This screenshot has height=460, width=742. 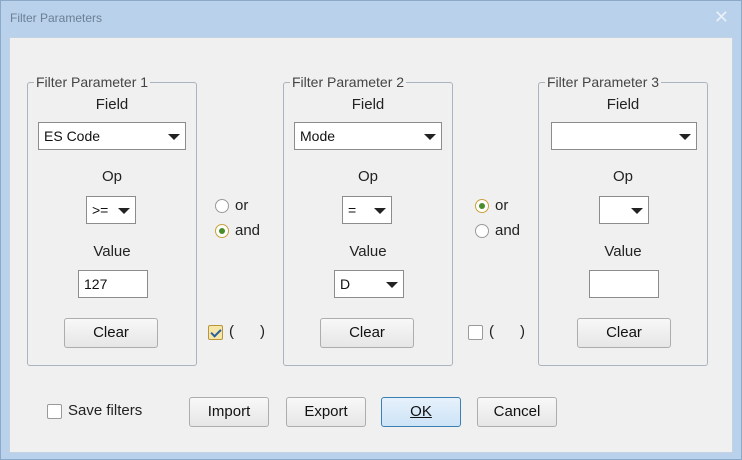 What do you see at coordinates (318, 136) in the screenshot?
I see `field-value: Mode` at bounding box center [318, 136].